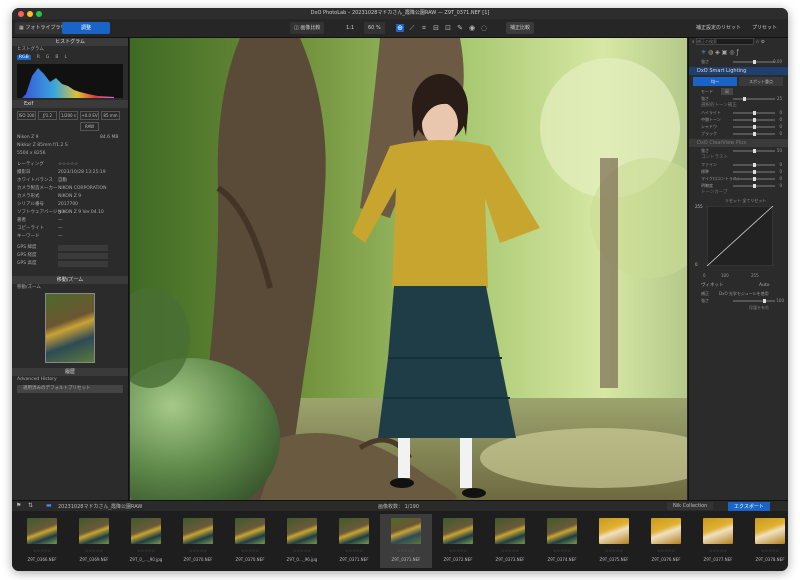 The height and width of the screenshot is (580, 800). I want to click on tab-customize: 調整, so click(86, 28).